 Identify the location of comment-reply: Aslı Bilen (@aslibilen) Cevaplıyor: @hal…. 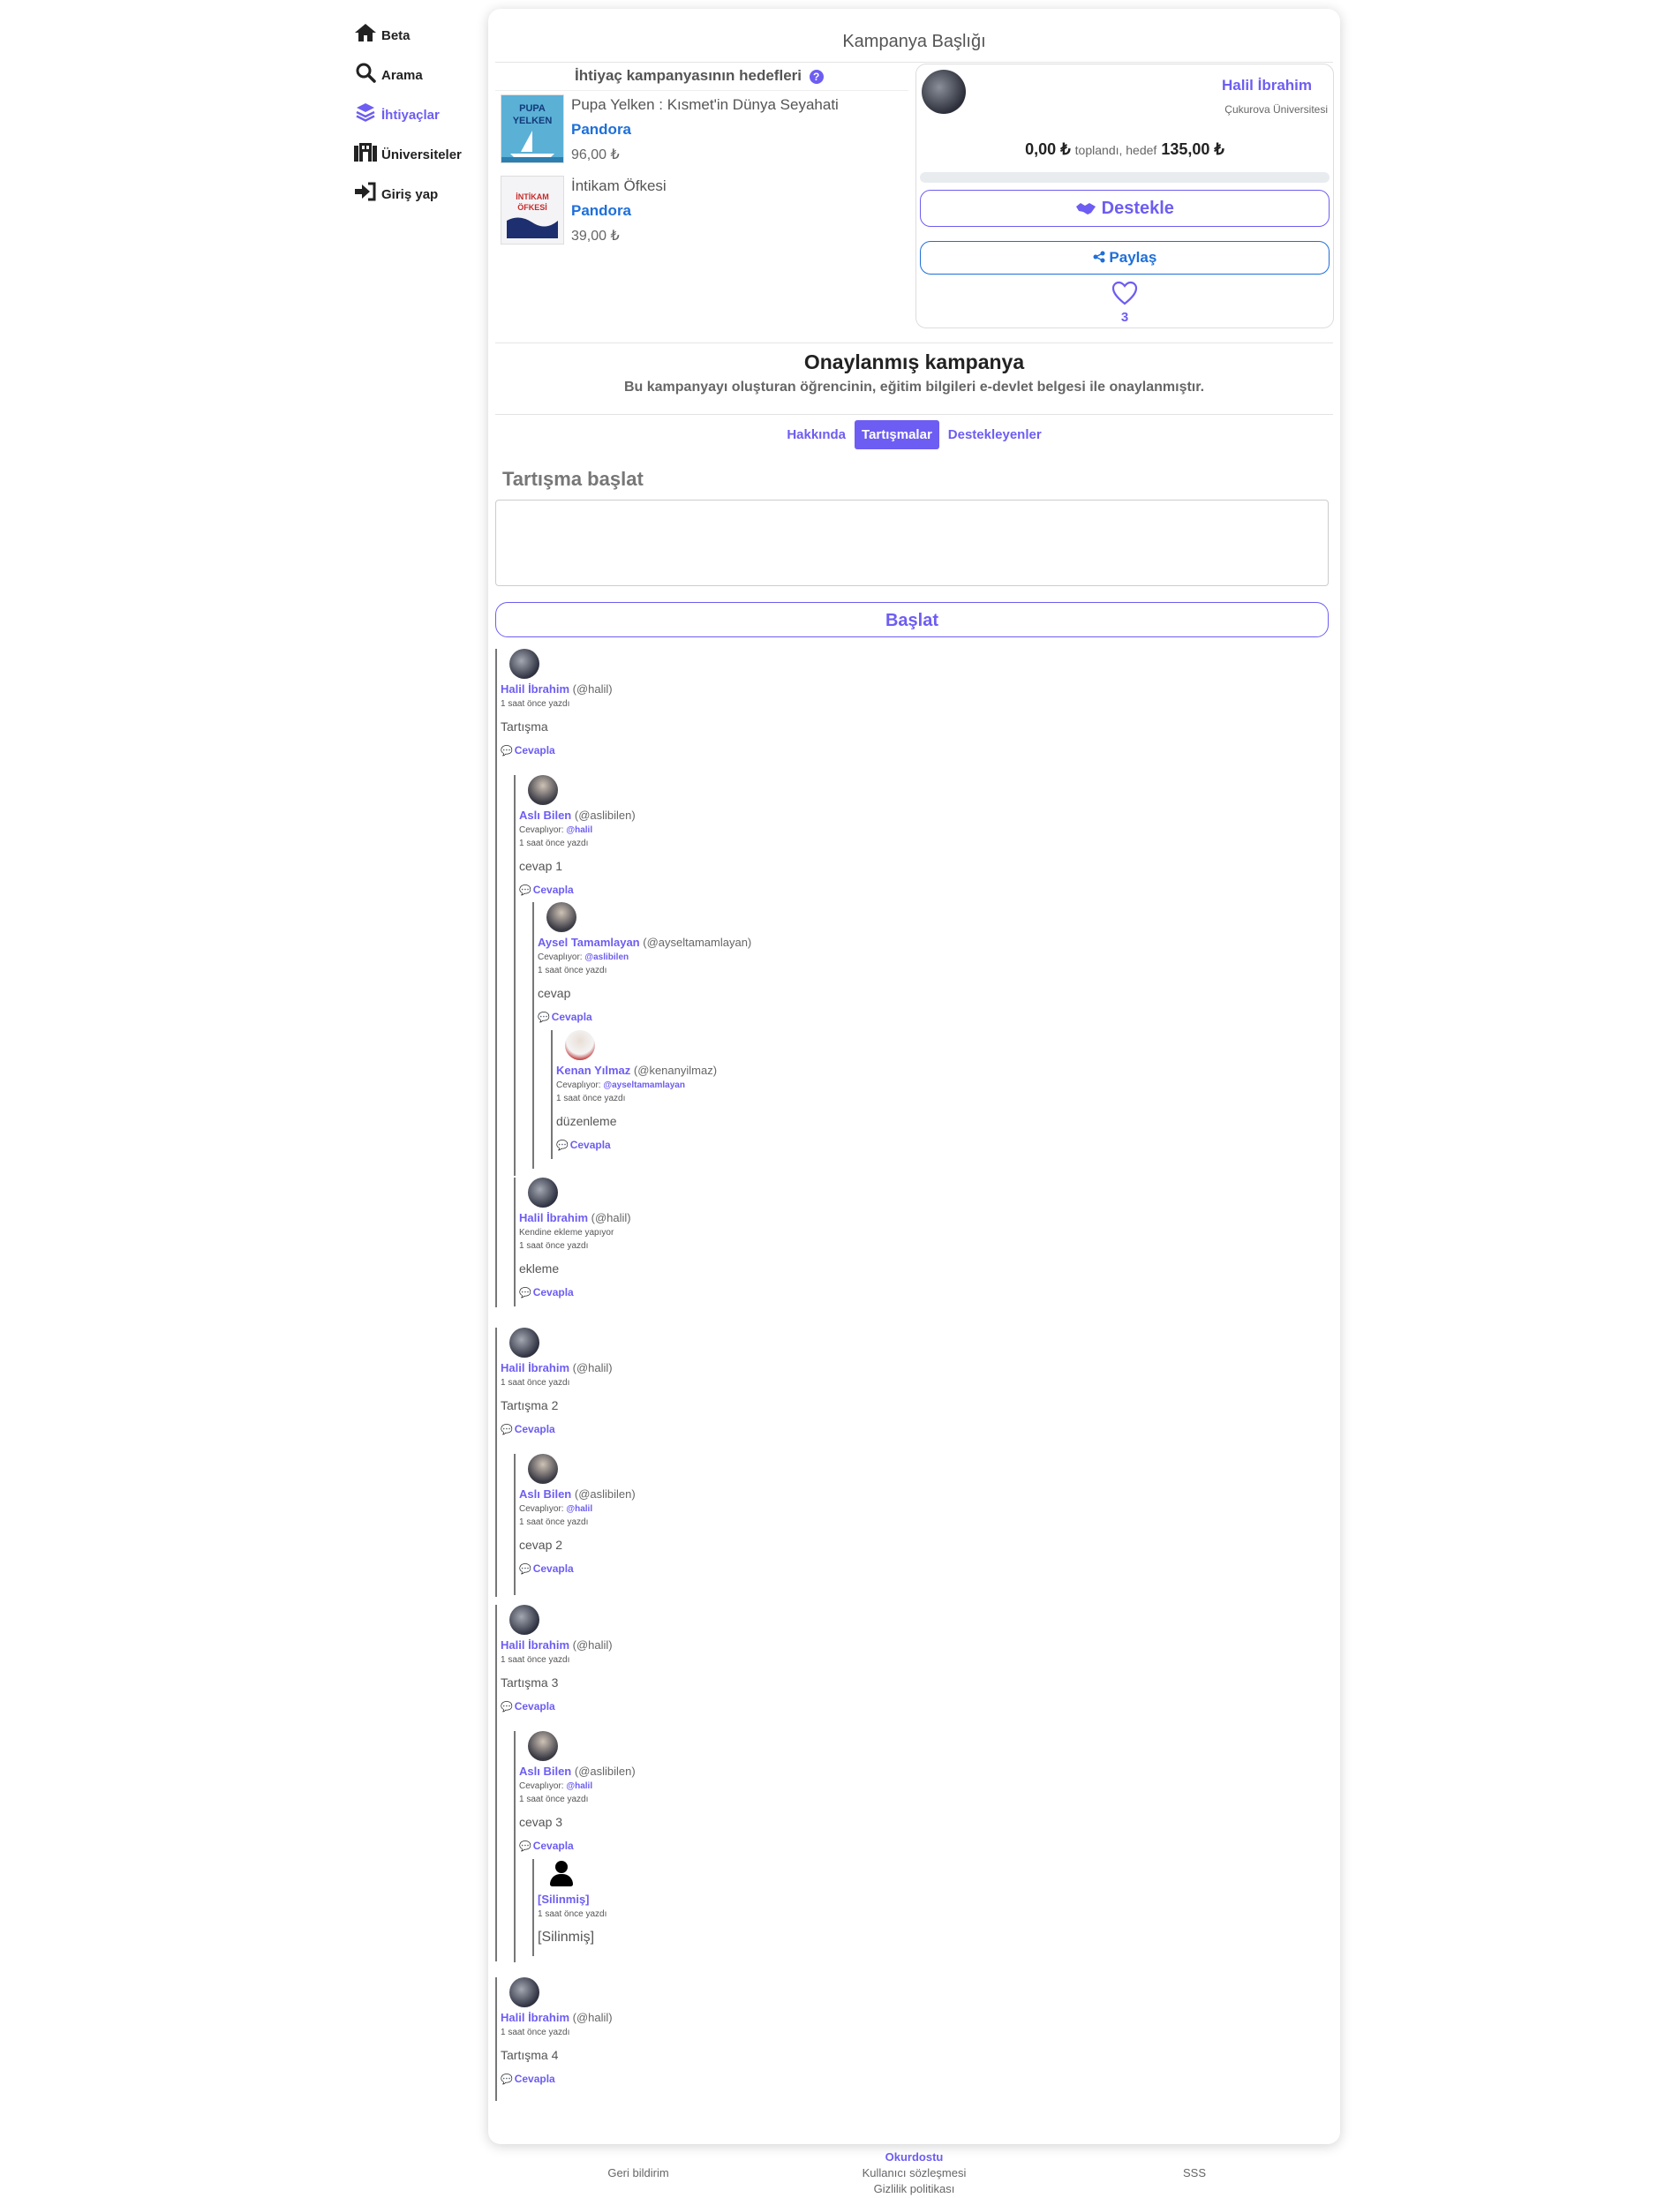
(575, 1524).